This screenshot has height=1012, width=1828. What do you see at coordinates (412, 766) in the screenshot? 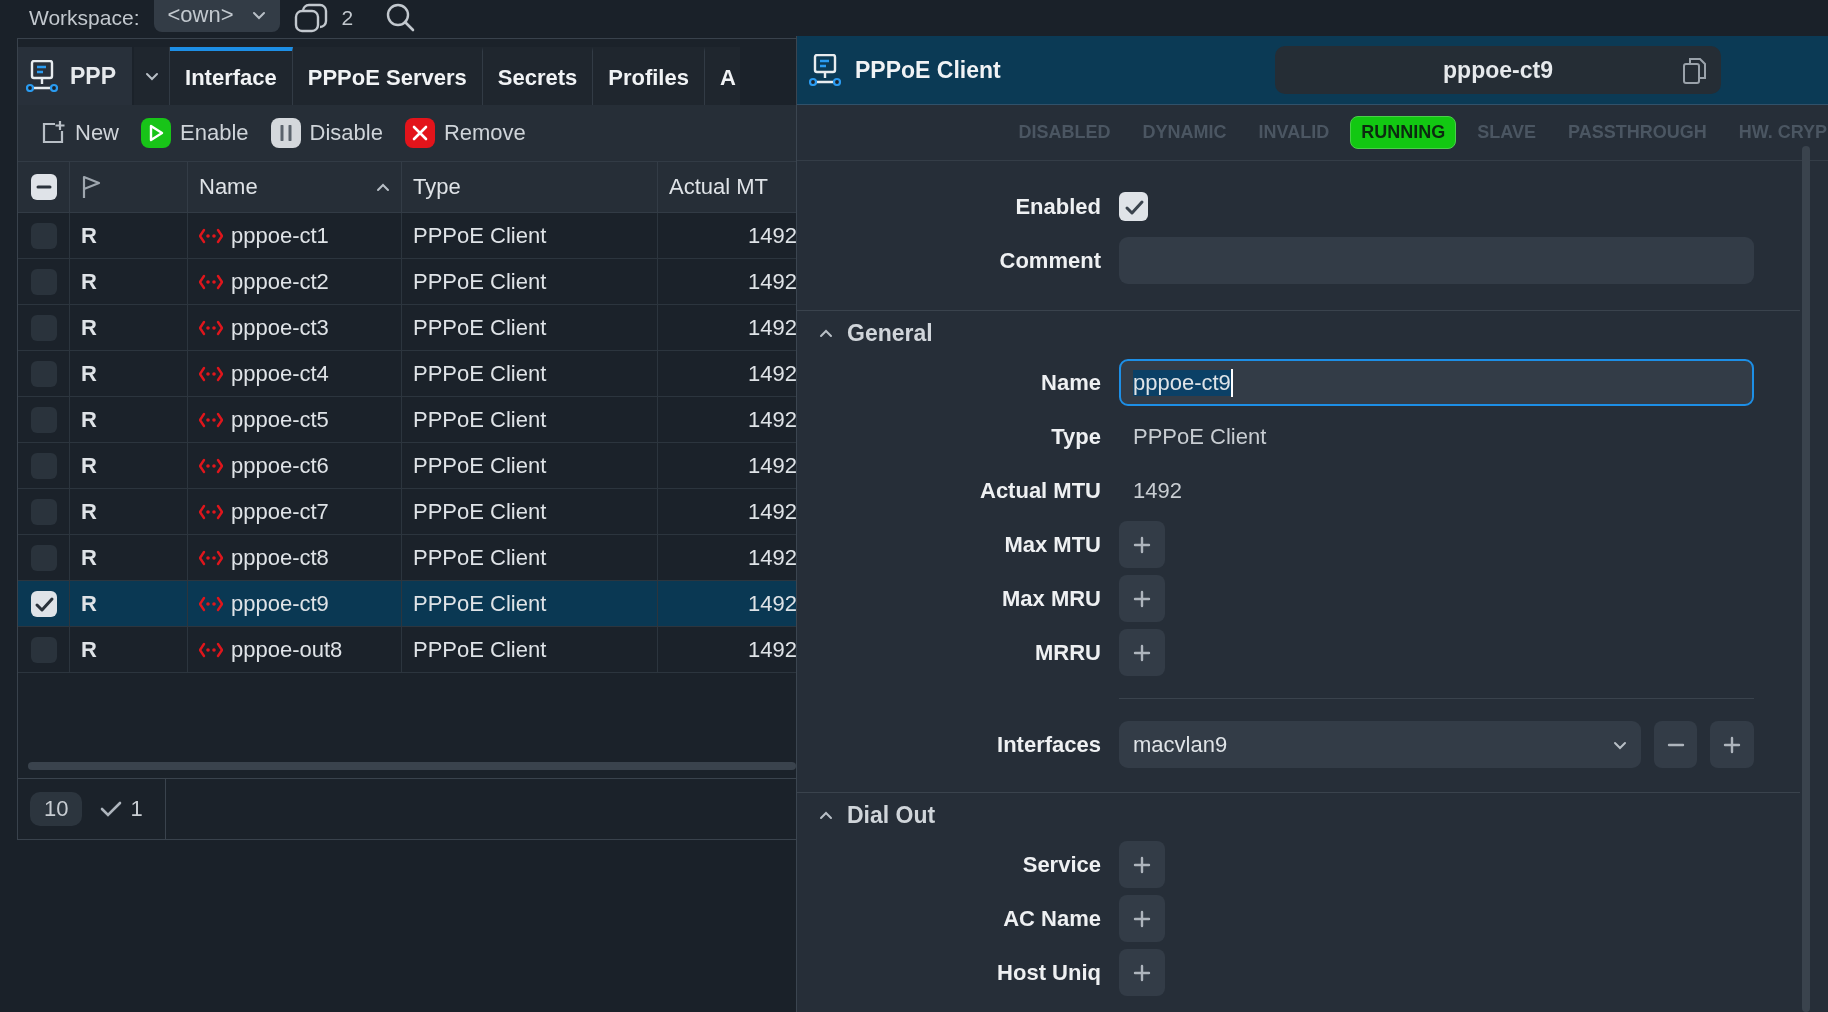
I see `scrollbar` at bounding box center [412, 766].